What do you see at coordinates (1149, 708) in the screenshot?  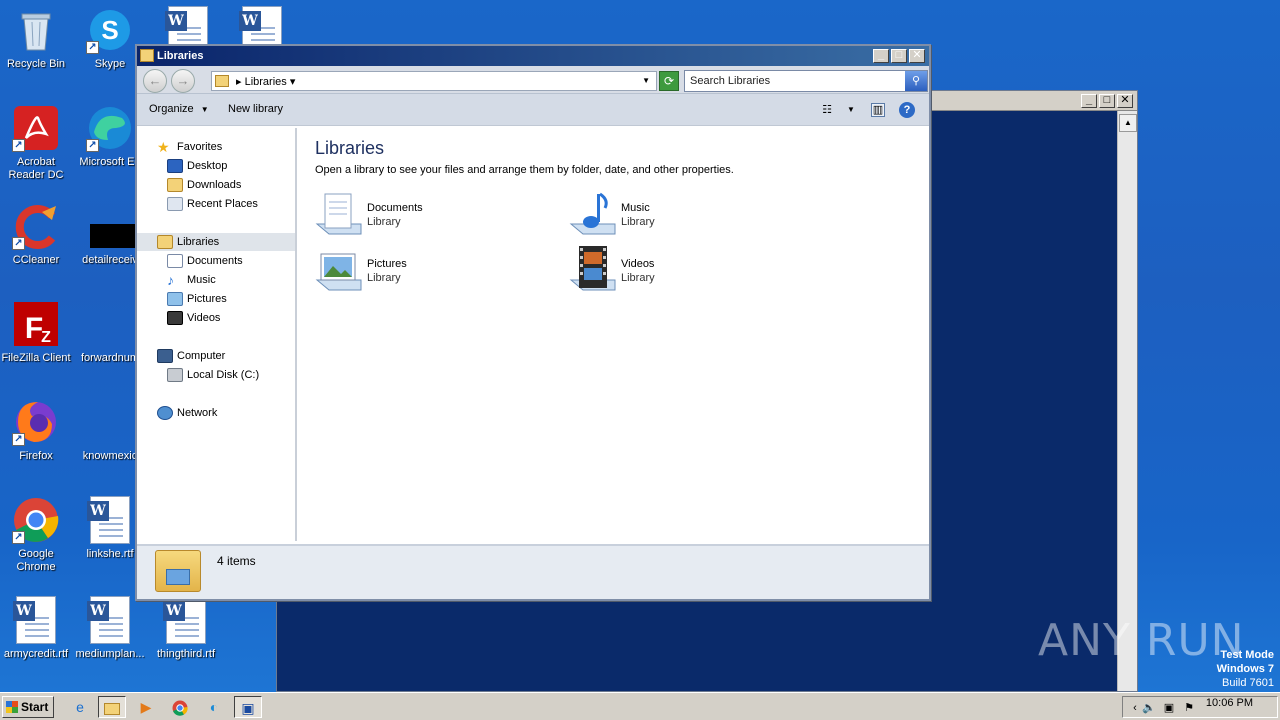 I see `volume-icon: 🔈` at bounding box center [1149, 708].